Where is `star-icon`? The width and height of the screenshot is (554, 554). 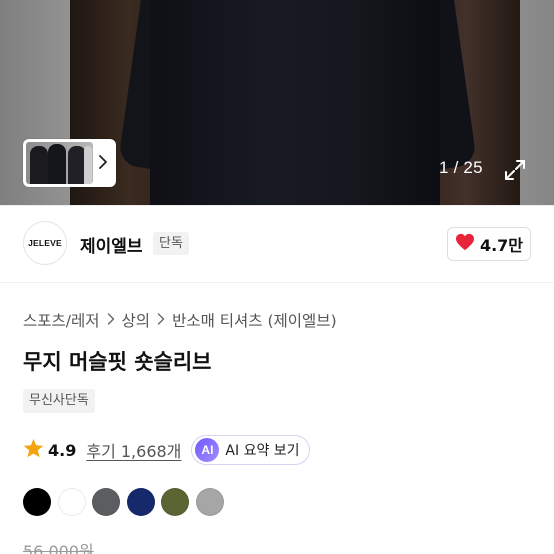 star-icon is located at coordinates (33, 450).